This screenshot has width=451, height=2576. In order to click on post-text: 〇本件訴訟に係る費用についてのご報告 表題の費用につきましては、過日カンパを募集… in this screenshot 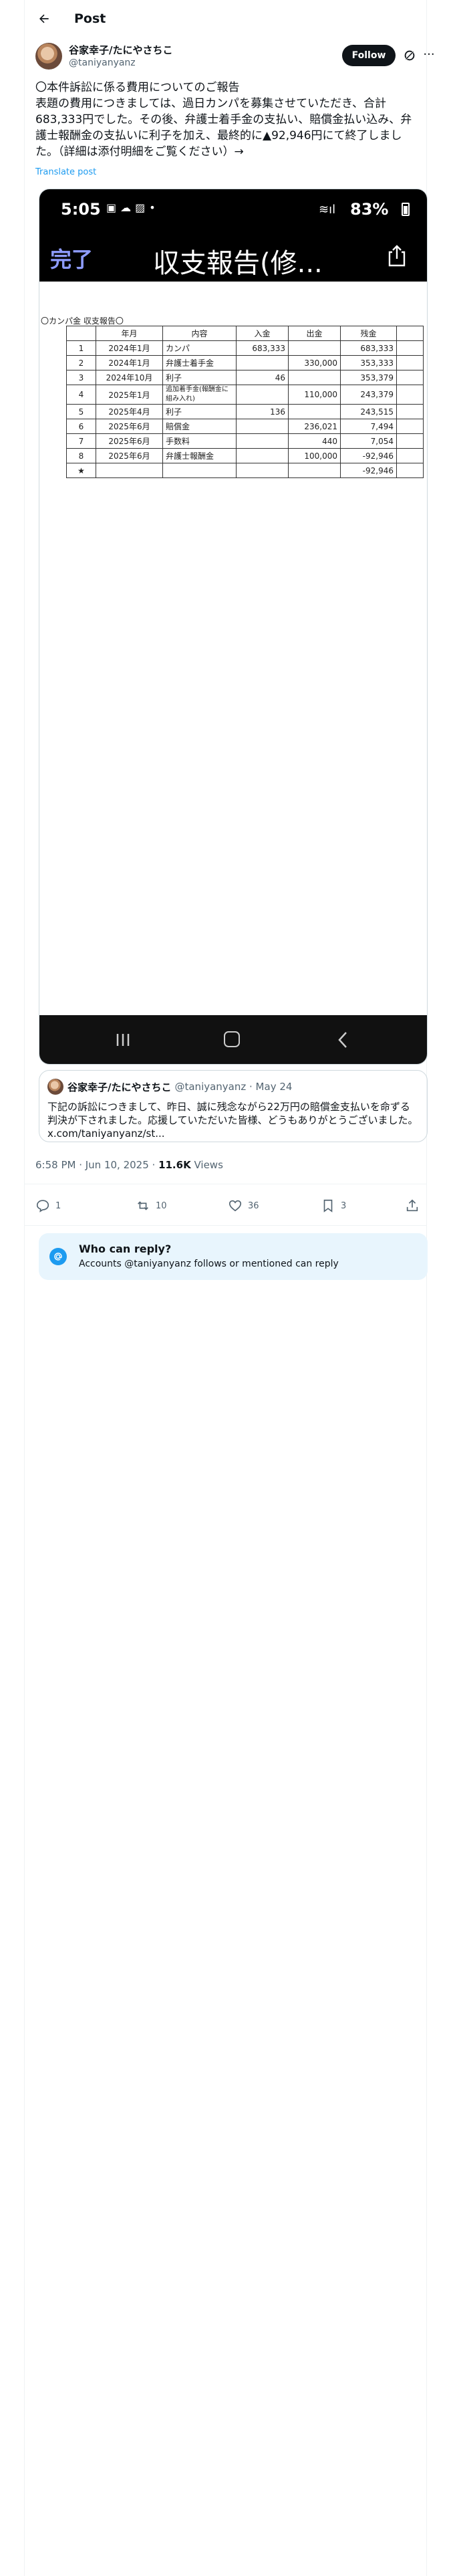, I will do `click(223, 119)`.